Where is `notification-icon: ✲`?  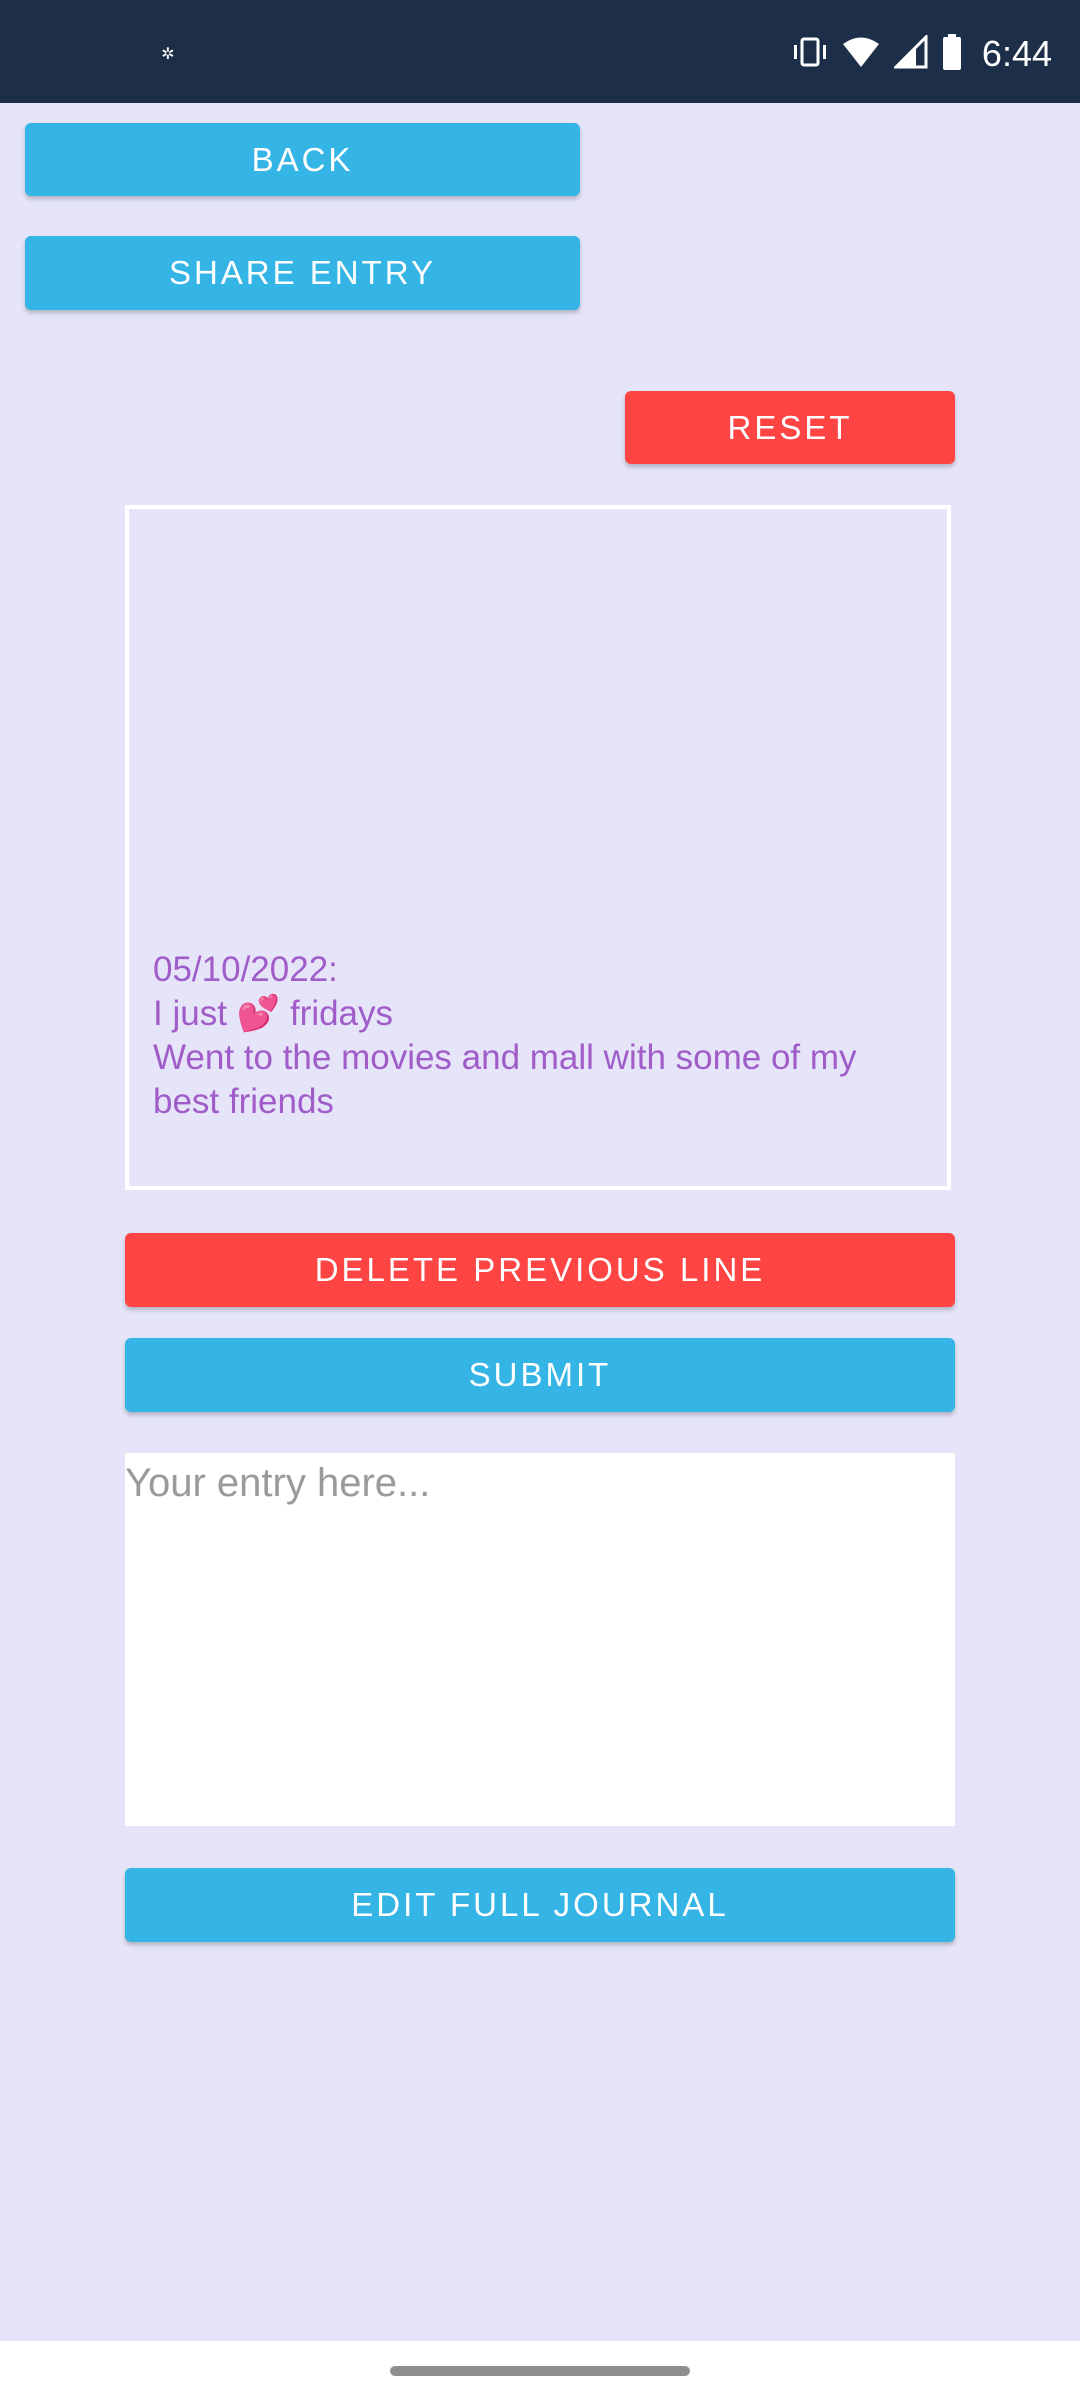
notification-icon: ✲ is located at coordinates (168, 54).